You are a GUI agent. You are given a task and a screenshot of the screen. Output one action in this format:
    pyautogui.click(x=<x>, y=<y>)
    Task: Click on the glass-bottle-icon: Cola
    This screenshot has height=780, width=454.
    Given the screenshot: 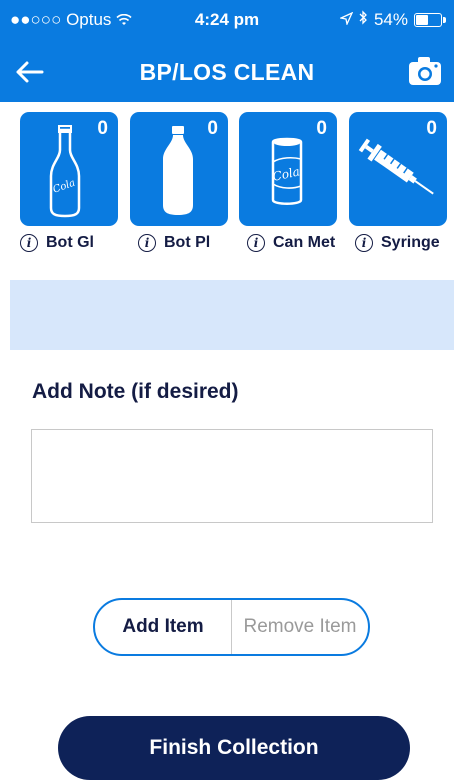 What is the action you would take?
    pyautogui.click(x=65, y=171)
    